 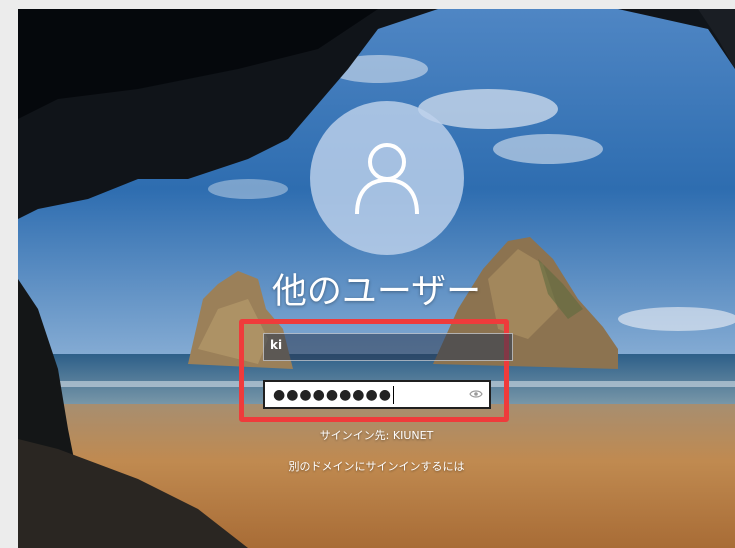 What do you see at coordinates (388, 347) in the screenshot?
I see `username-input: ki` at bounding box center [388, 347].